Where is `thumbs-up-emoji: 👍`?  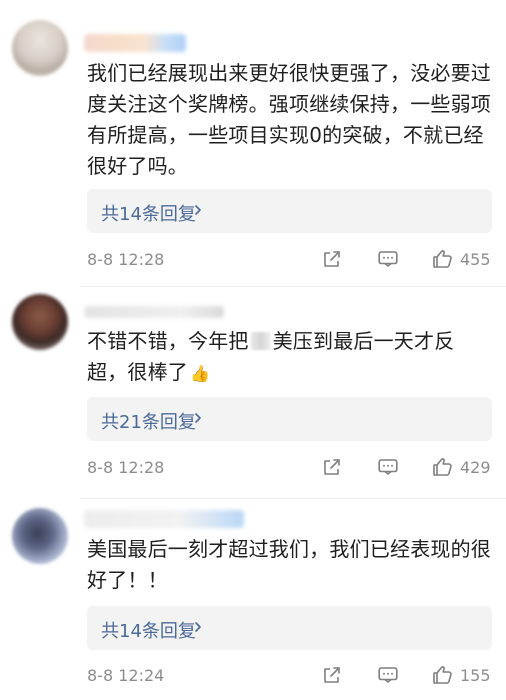 thumbs-up-emoji: 👍 is located at coordinates (200, 373).